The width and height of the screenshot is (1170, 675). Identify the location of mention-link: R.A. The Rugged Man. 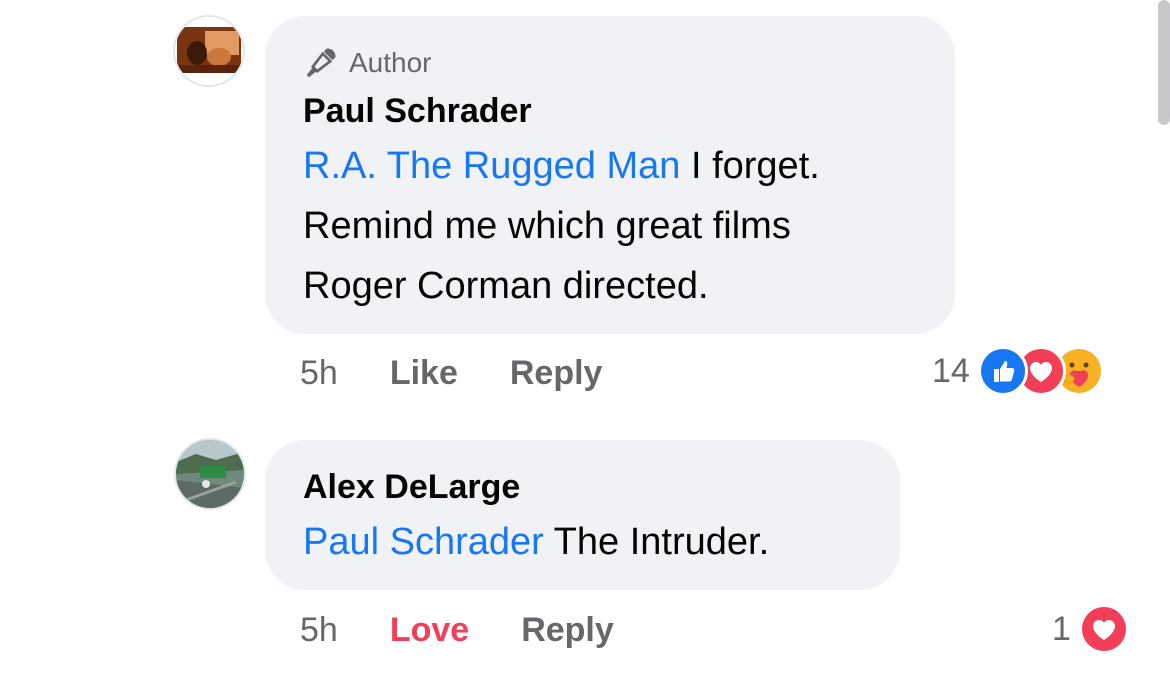
(491, 166).